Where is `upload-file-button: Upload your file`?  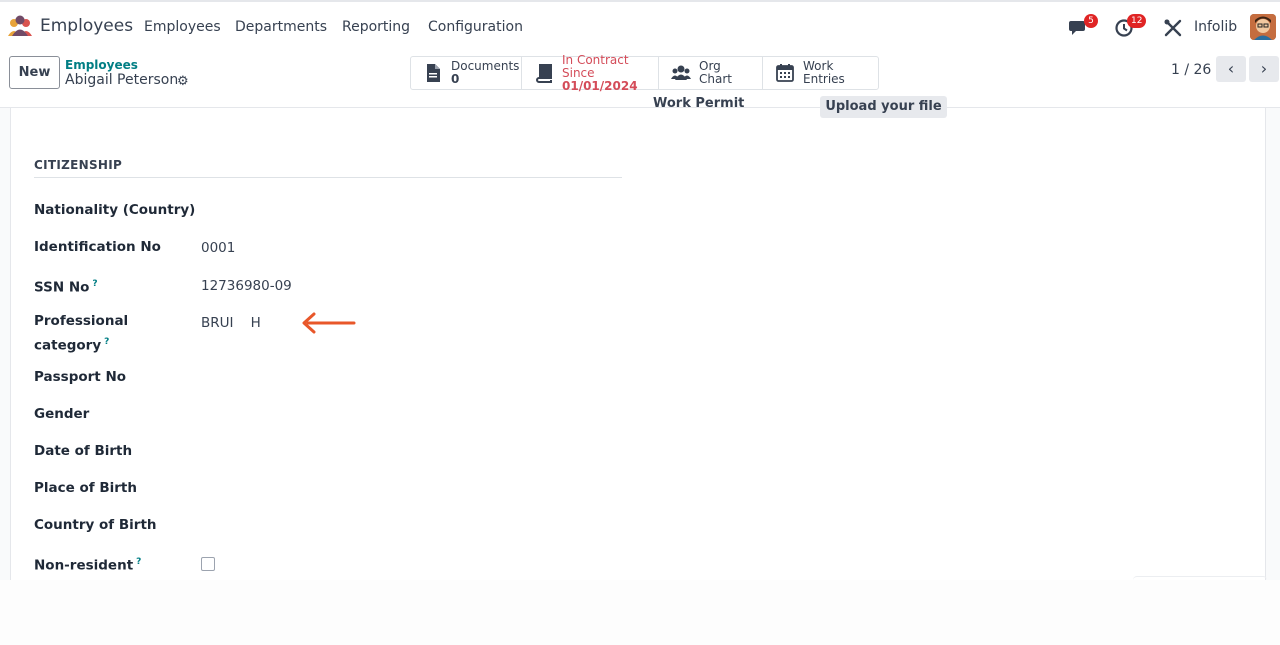 upload-file-button: Upload your file is located at coordinates (883, 107).